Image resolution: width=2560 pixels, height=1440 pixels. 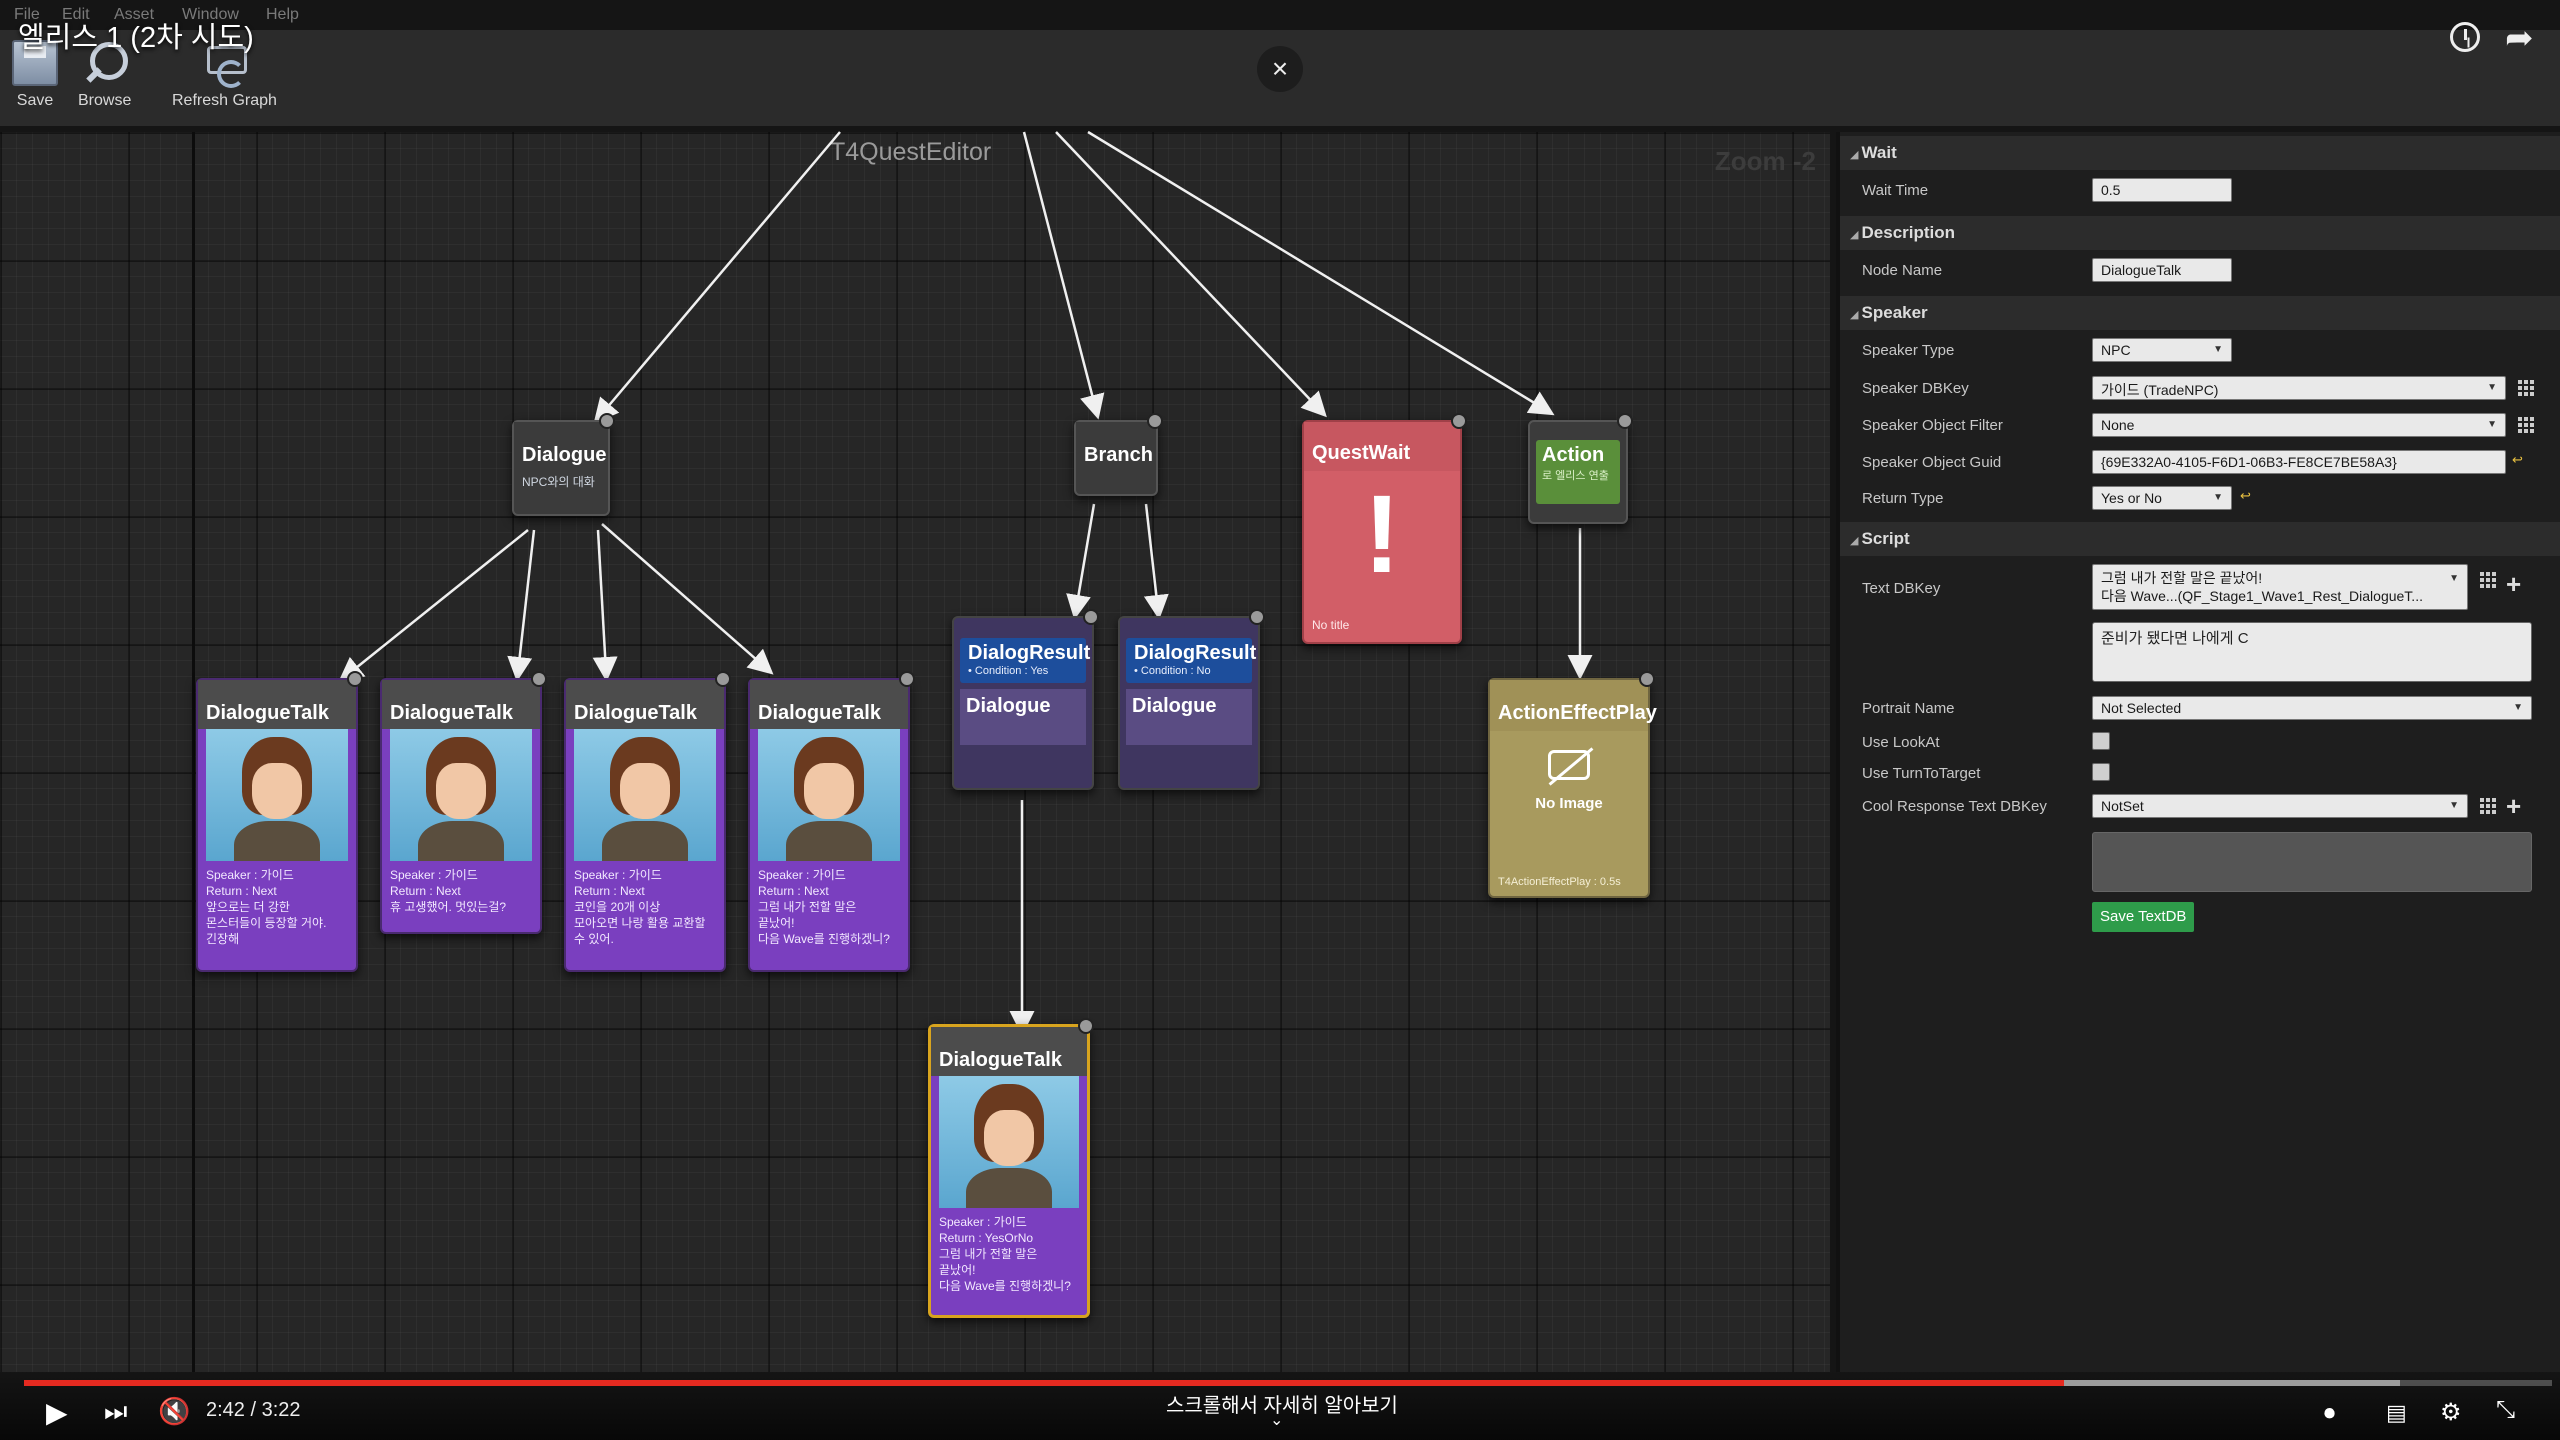 I want to click on watch-later-icon, so click(x=2465, y=37).